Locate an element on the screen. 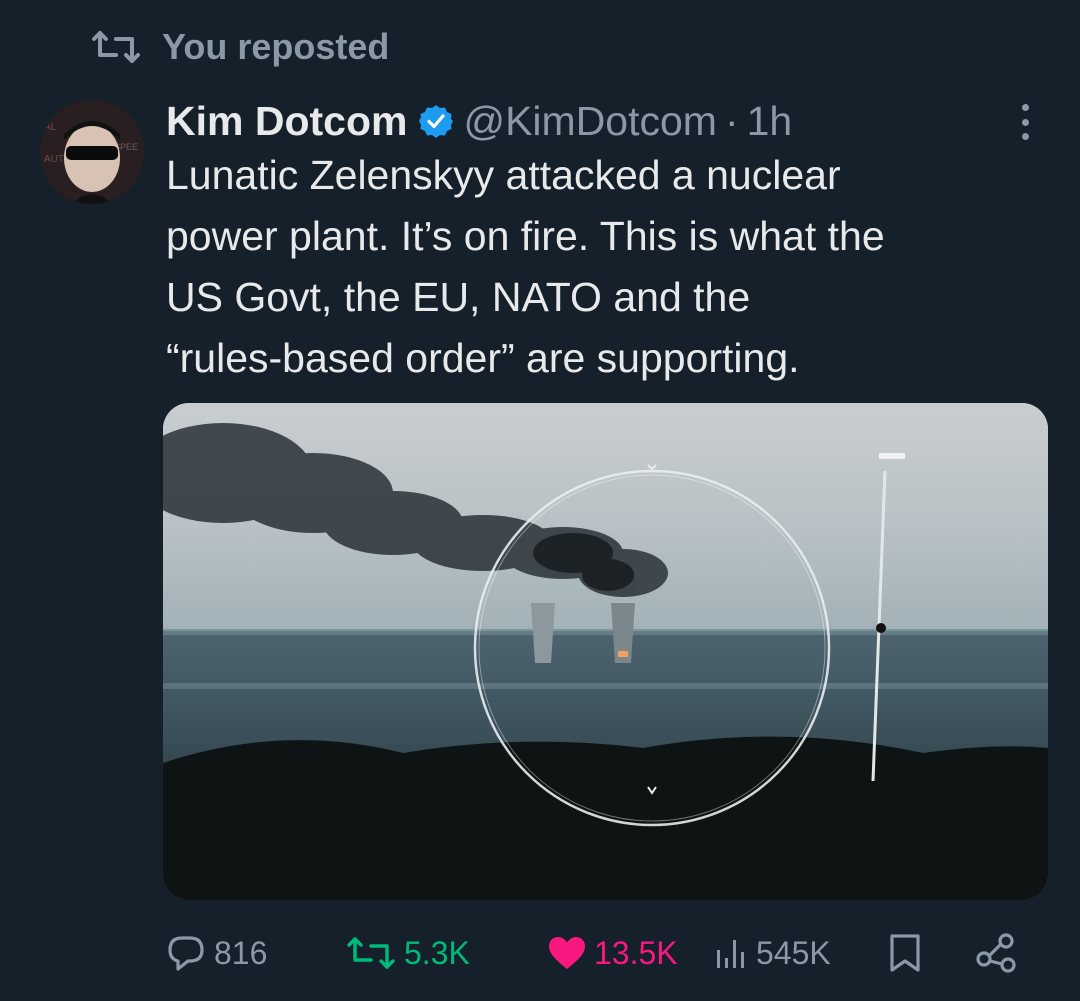  analytics-icon is located at coordinates (731, 953).